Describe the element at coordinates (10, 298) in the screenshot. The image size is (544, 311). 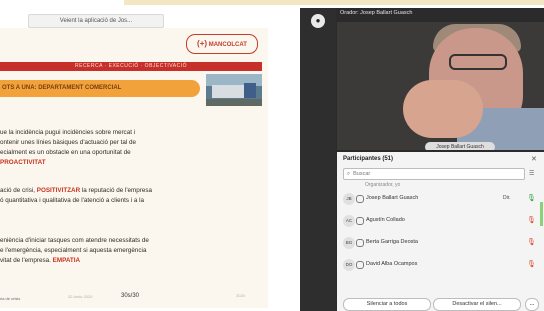
I see `slide-footer-left: ria de crisis` at that location.